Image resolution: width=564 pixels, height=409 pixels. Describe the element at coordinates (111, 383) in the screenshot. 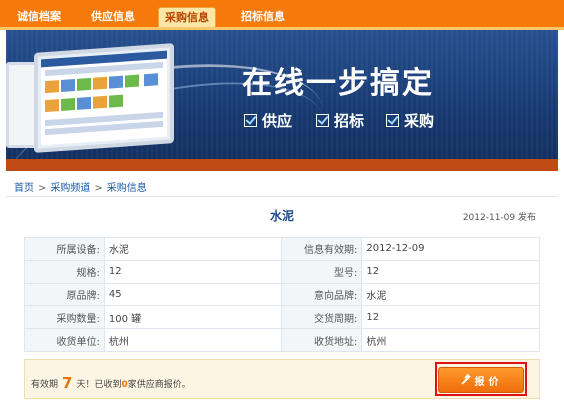

I see `validity-text: 有效期 7 天！已收到0家供应商报价。` at that location.